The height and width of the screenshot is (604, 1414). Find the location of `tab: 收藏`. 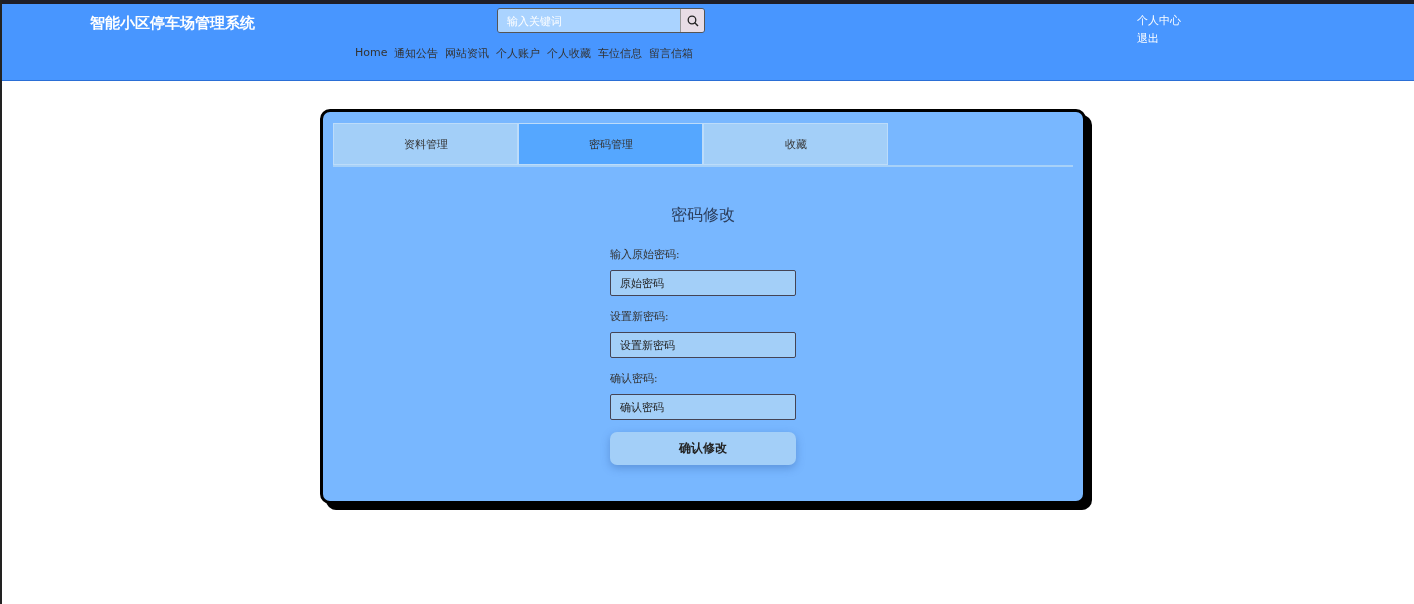

tab: 收藏 is located at coordinates (795, 144).